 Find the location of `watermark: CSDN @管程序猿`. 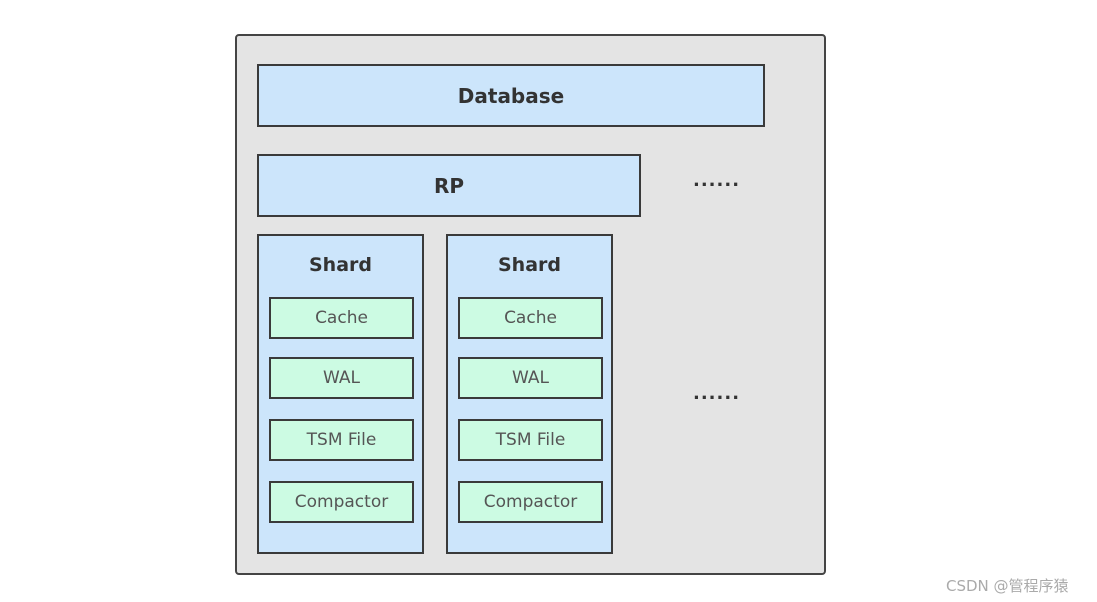

watermark: CSDN @管程序猿 is located at coordinates (1007, 586).